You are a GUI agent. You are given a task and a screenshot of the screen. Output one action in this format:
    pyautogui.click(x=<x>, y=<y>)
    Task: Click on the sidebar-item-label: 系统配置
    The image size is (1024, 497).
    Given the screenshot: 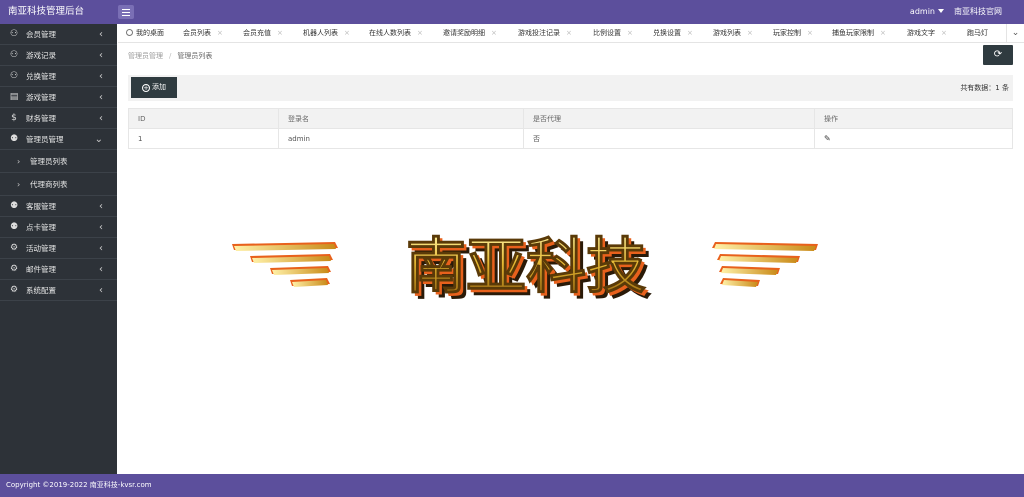 What is the action you would take?
    pyautogui.click(x=41, y=290)
    